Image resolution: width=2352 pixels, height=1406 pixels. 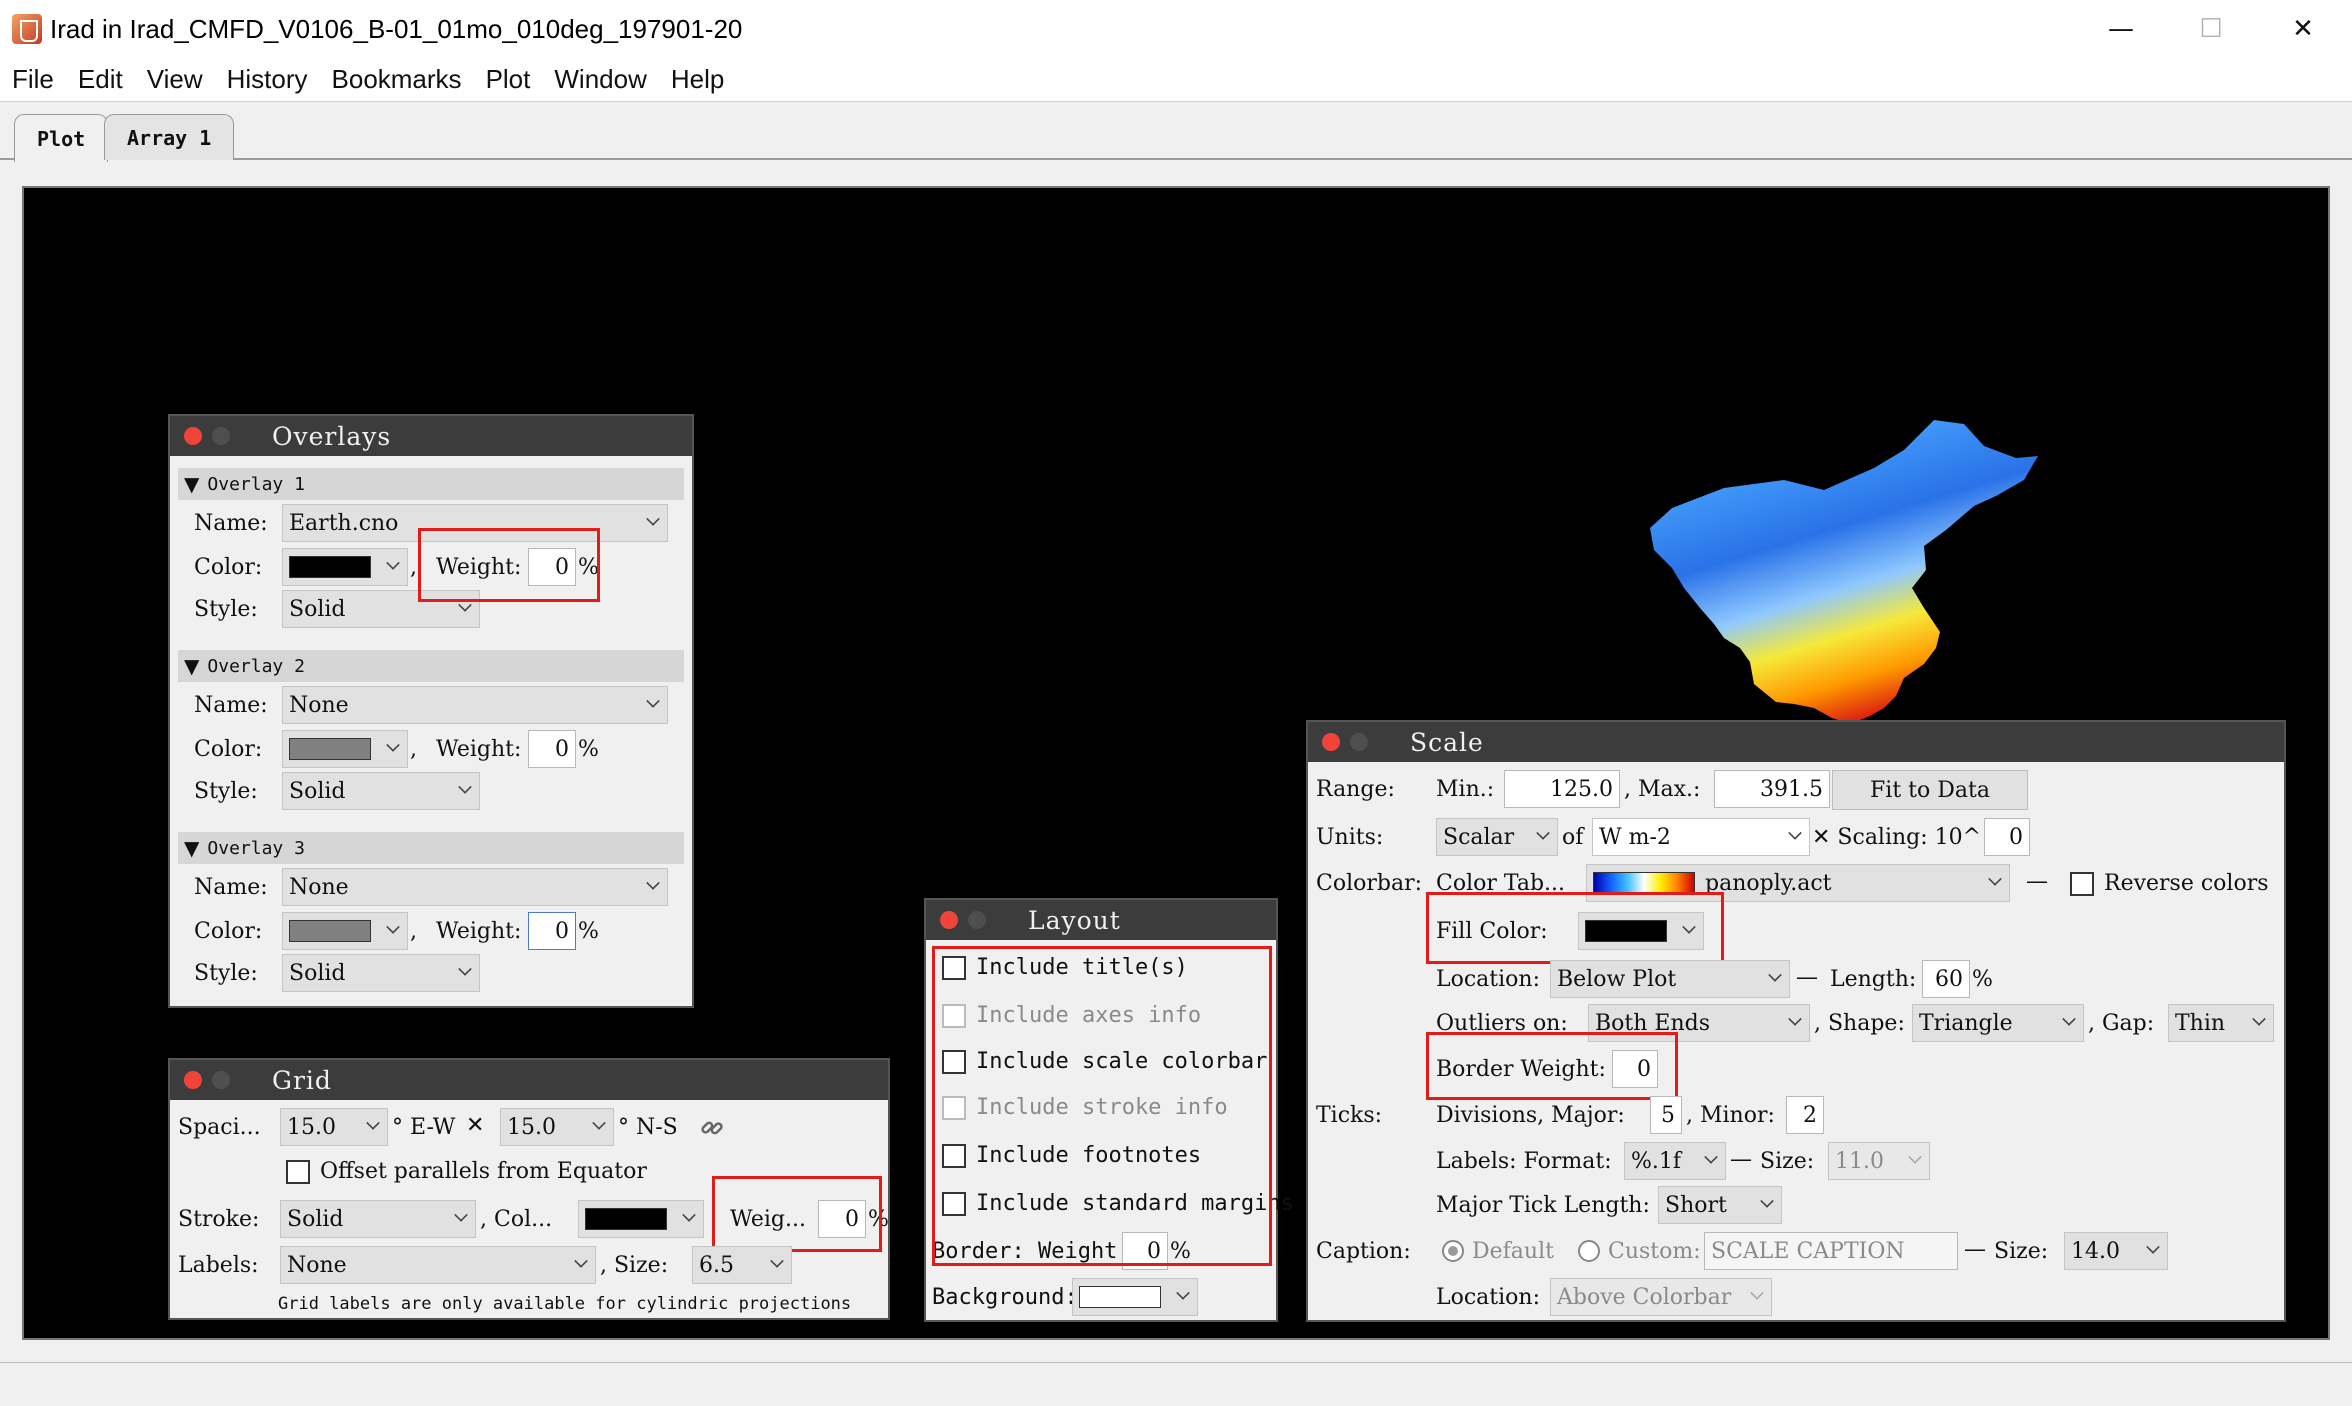 I want to click on units-type-select: Scalar, so click(x=1497, y=837).